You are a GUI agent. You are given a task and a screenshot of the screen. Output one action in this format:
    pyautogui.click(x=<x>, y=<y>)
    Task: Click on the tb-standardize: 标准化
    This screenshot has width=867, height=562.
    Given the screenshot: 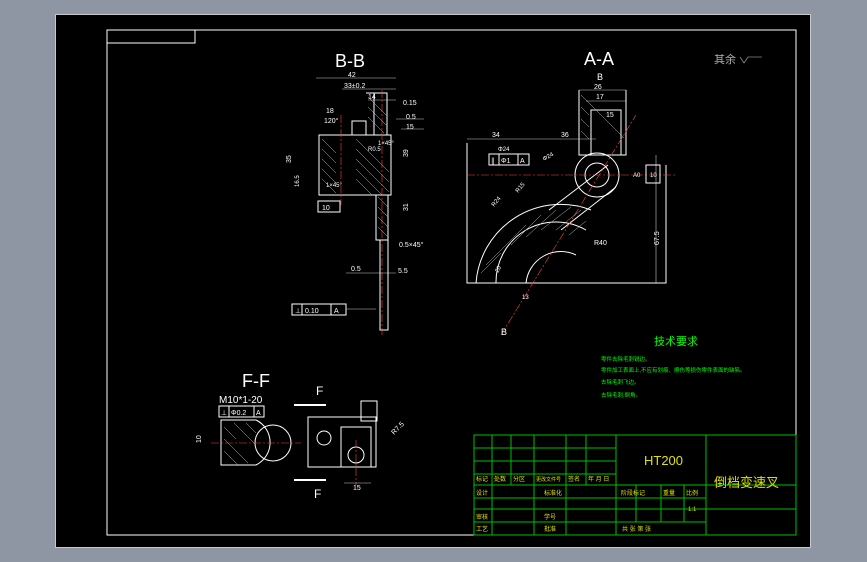 What is the action you would take?
    pyautogui.click(x=553, y=493)
    